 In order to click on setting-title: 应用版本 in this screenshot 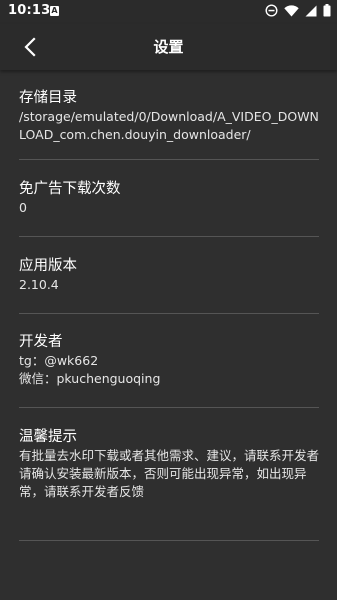, I will do `click(48, 266)`.